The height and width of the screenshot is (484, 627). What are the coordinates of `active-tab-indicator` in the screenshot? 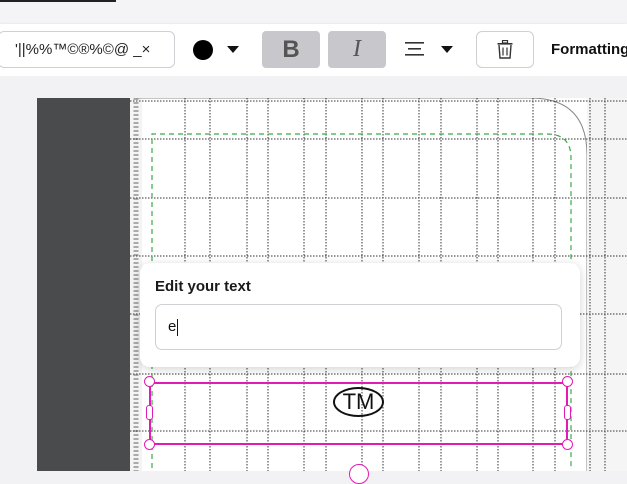 It's located at (58, 1).